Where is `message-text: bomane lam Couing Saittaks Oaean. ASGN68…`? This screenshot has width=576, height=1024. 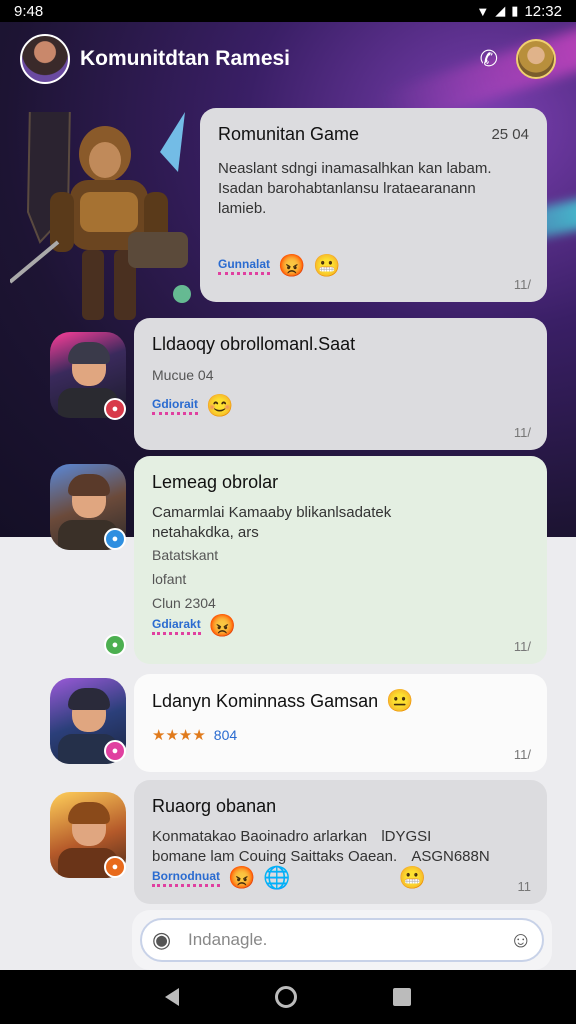 message-text: bomane lam Couing Saittaks Oaean. ASGN68… is located at coordinates (340, 857).